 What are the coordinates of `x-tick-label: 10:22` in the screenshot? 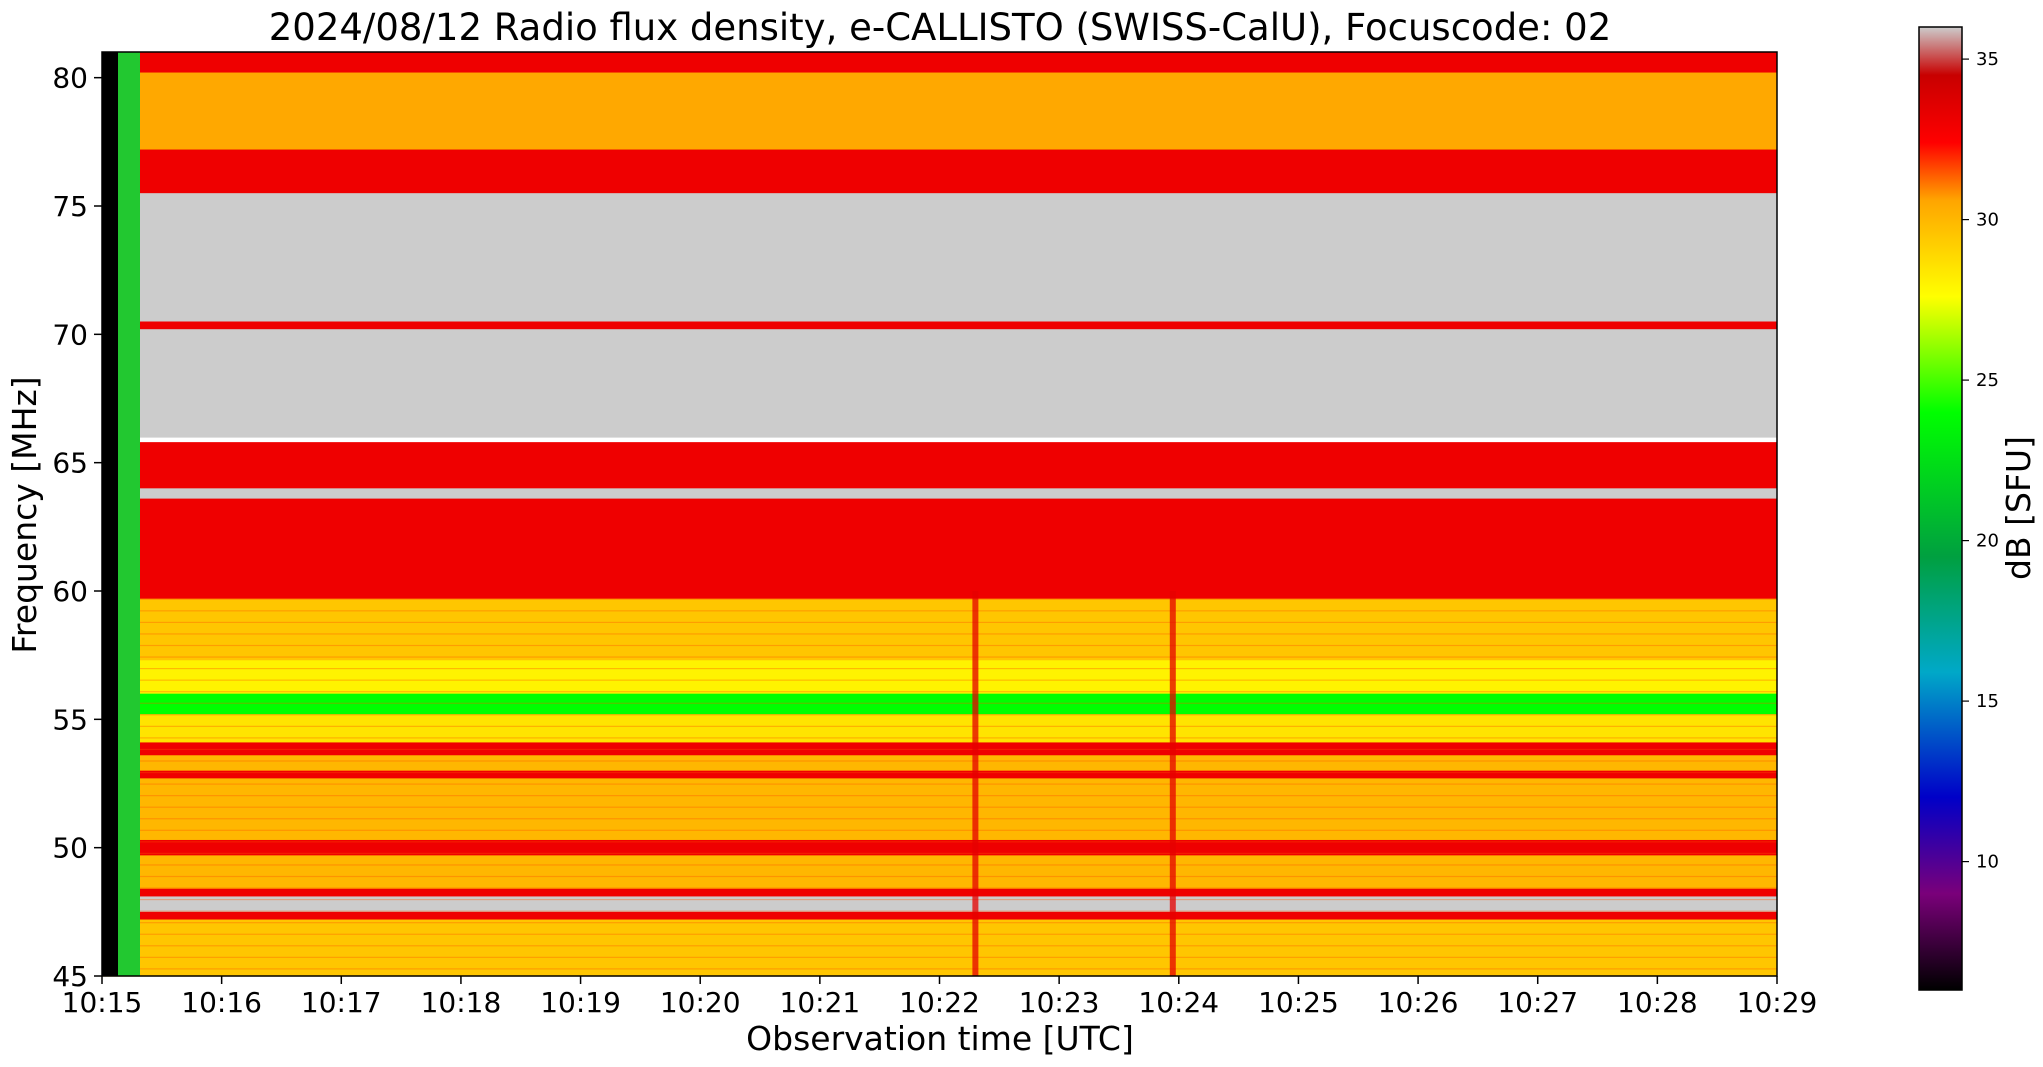 It's located at (939, 1002).